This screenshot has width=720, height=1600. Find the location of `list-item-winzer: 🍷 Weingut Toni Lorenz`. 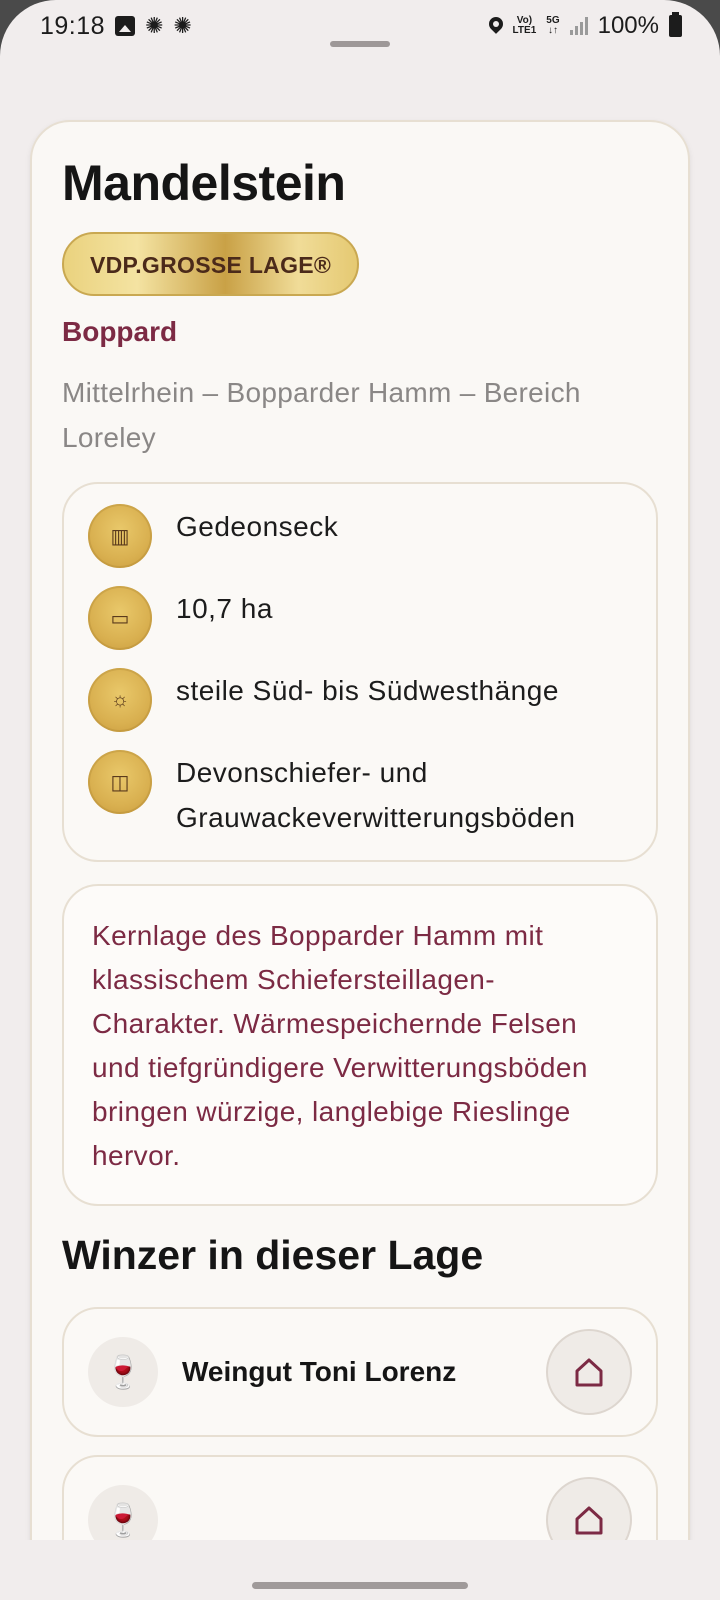

list-item-winzer: 🍷 Weingut Toni Lorenz is located at coordinates (360, 1372).